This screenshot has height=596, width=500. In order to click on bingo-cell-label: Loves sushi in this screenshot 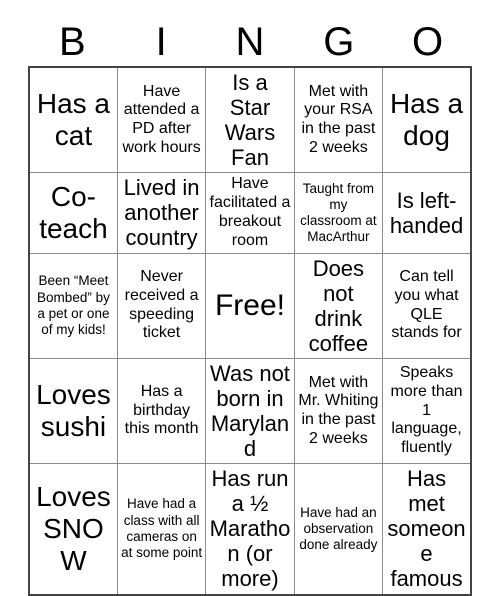, I will do `click(73, 411)`.